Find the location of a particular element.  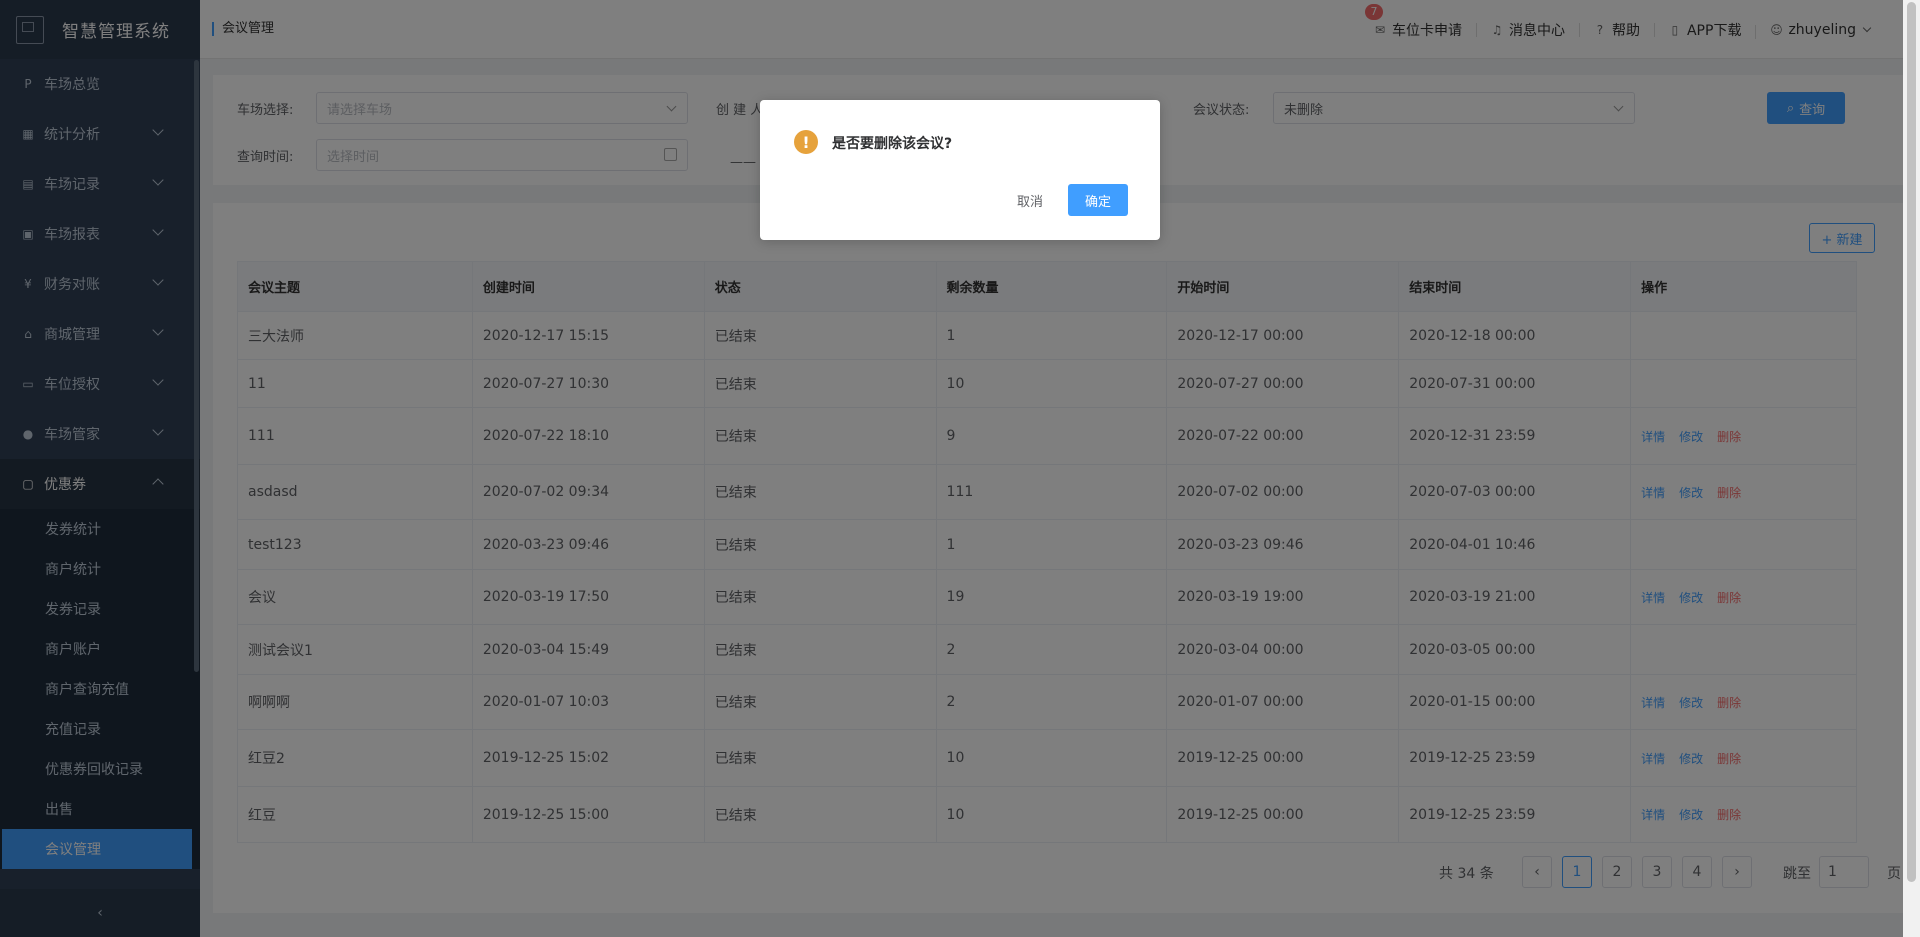

cancel-button: 取消 is located at coordinates (1030, 200).